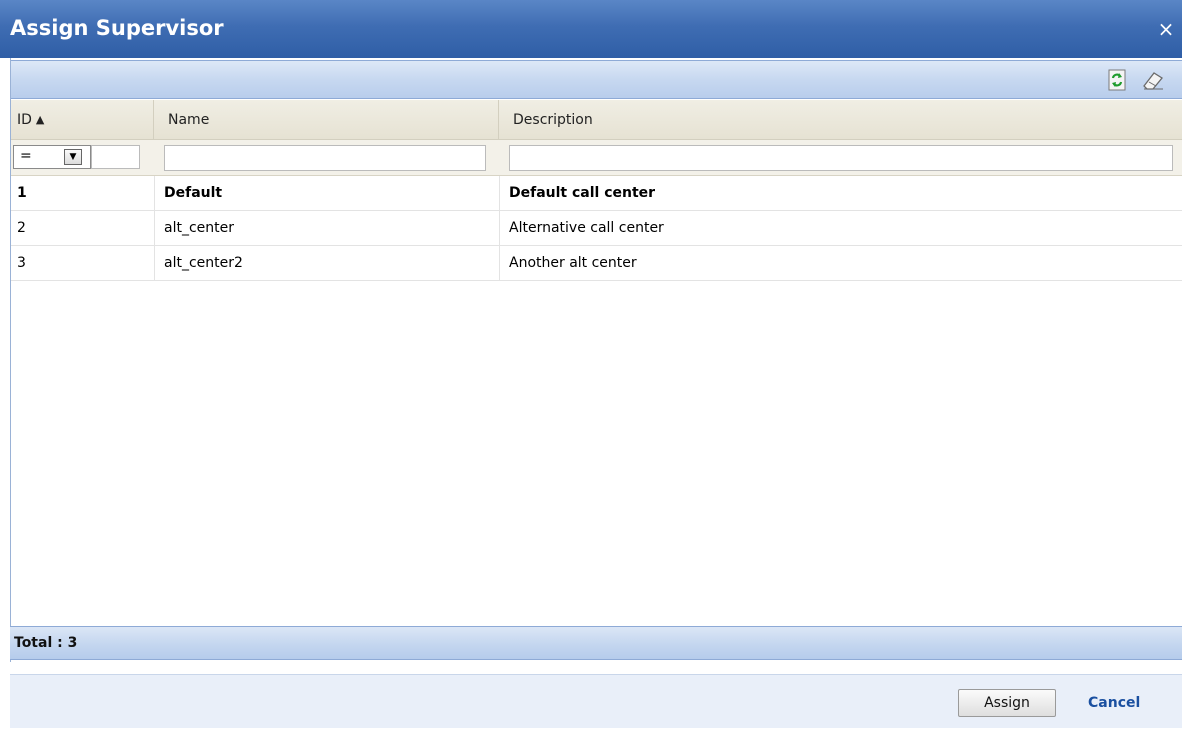  What do you see at coordinates (117, 28) in the screenshot?
I see `dialog-title: Assign Supervisor` at bounding box center [117, 28].